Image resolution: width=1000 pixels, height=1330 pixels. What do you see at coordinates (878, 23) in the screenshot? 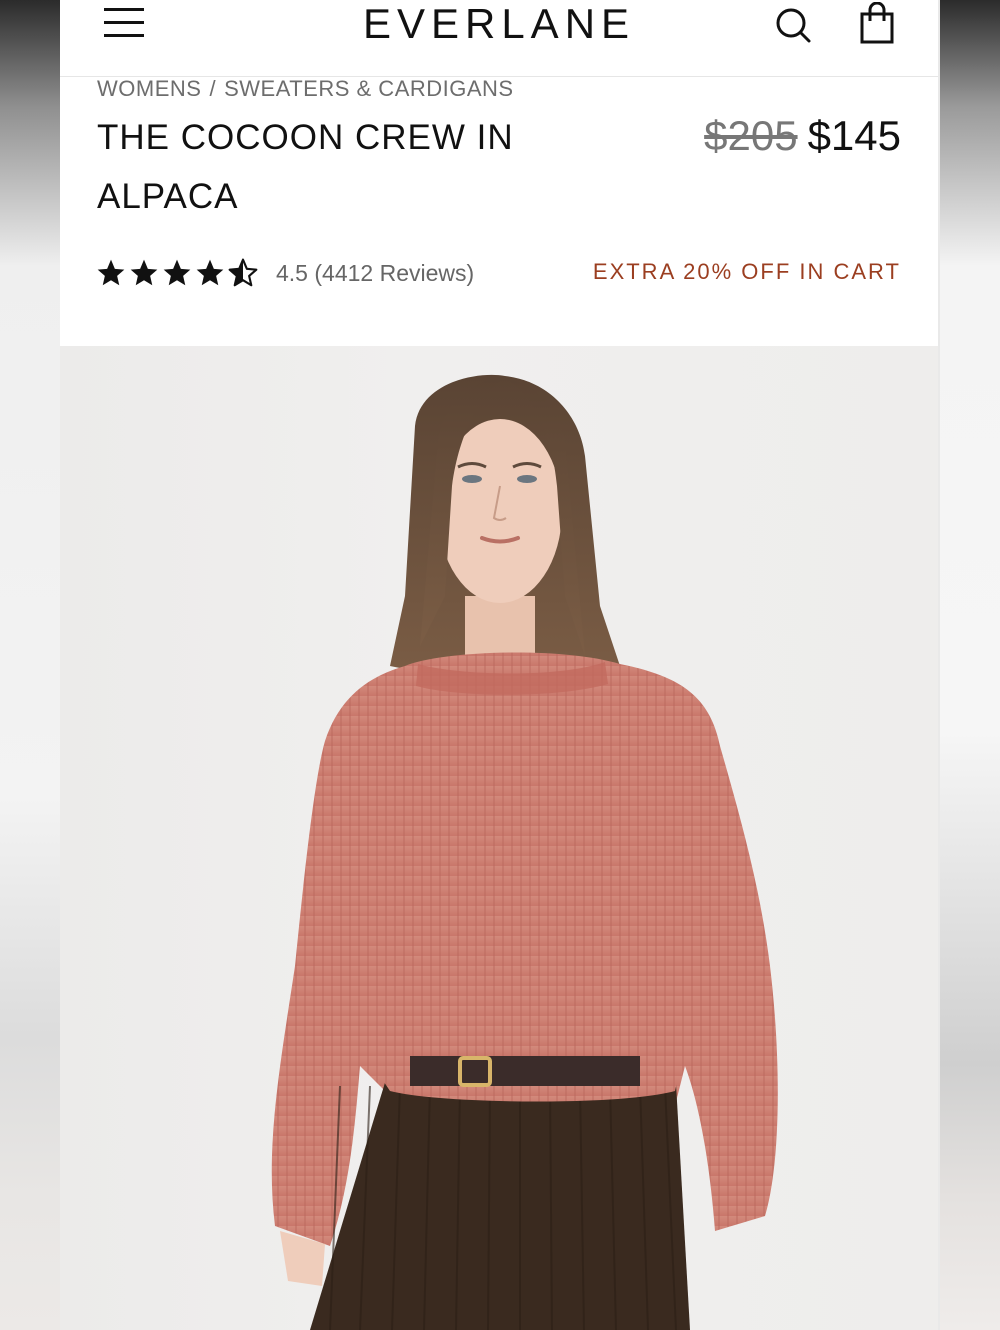
I see `shopping-bag-icon` at bounding box center [878, 23].